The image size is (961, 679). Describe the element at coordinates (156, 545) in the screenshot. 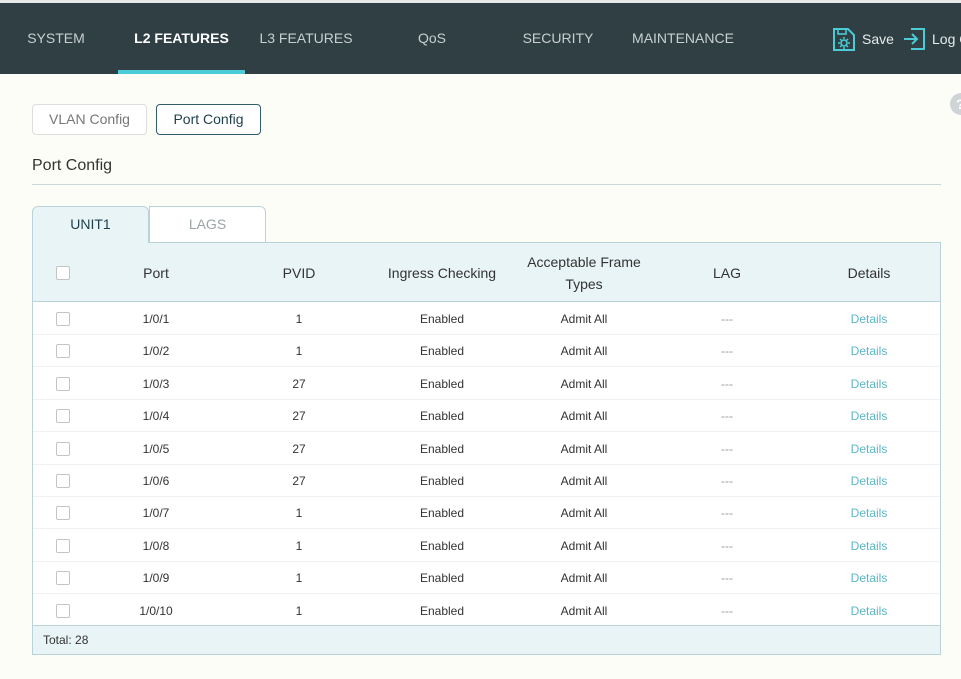

I see `cell-port: 1/0/8` at that location.